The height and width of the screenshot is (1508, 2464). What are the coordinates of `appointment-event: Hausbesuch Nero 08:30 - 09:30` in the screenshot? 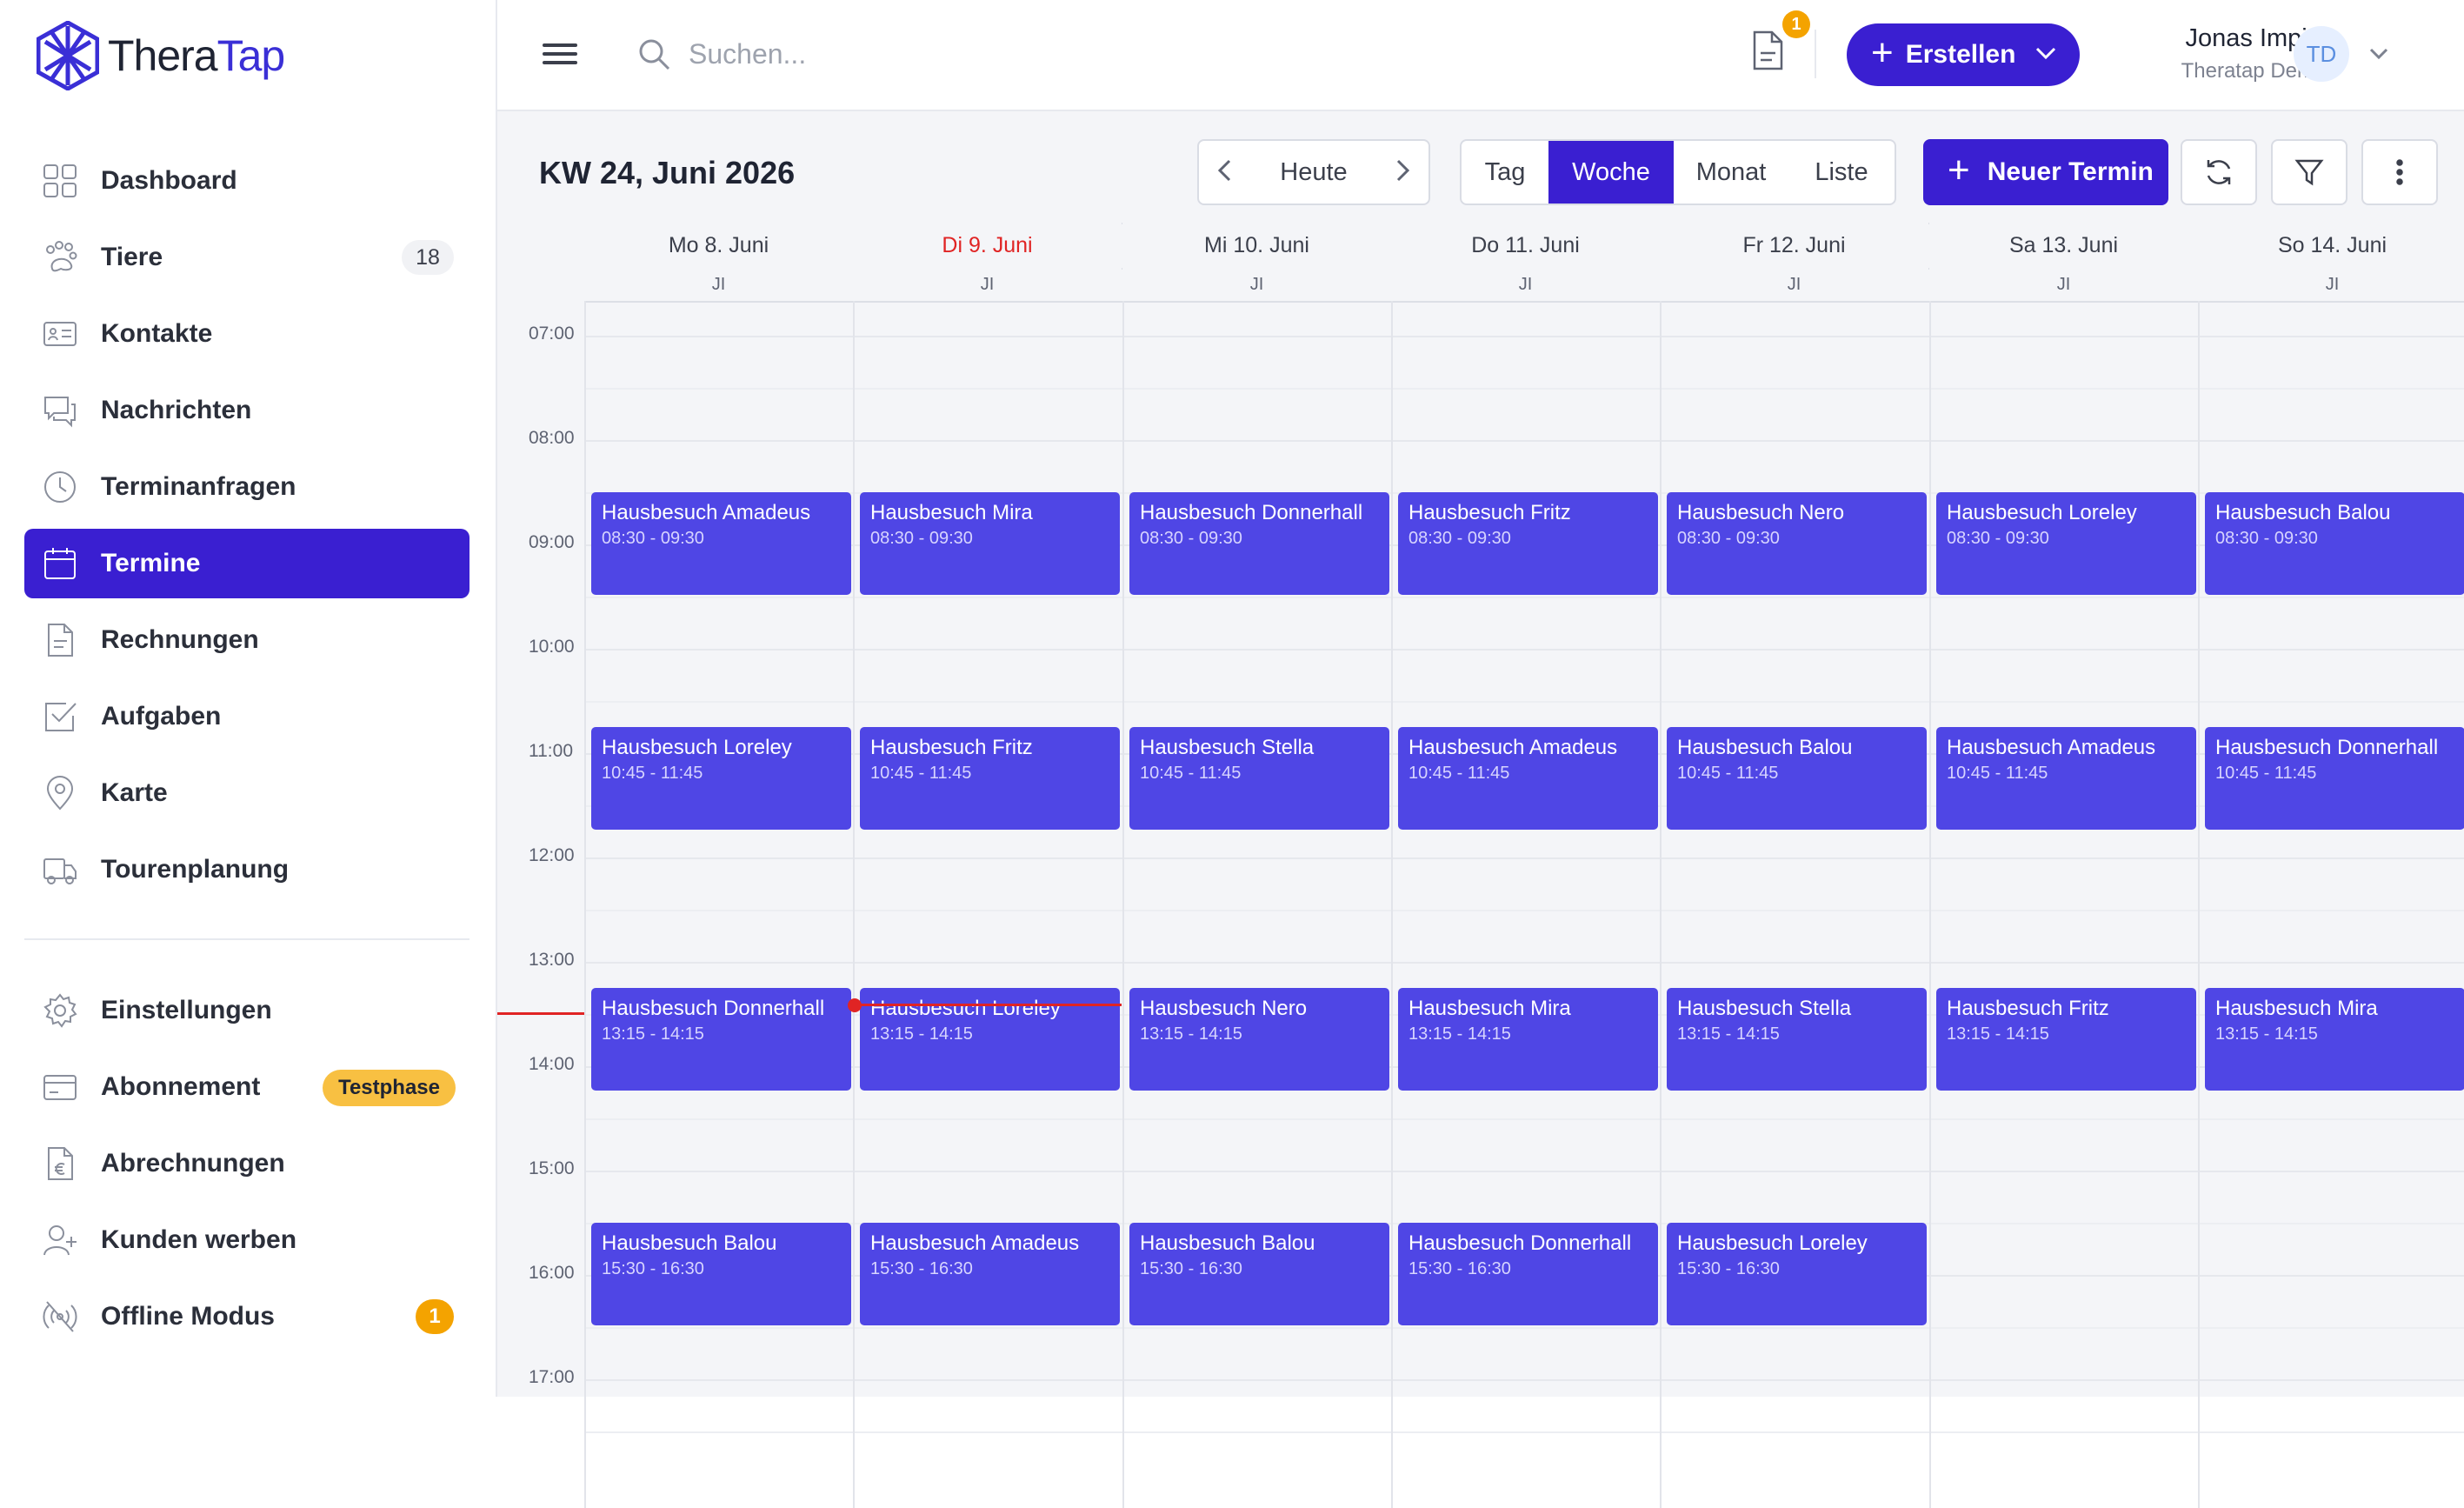 It's located at (1797, 544).